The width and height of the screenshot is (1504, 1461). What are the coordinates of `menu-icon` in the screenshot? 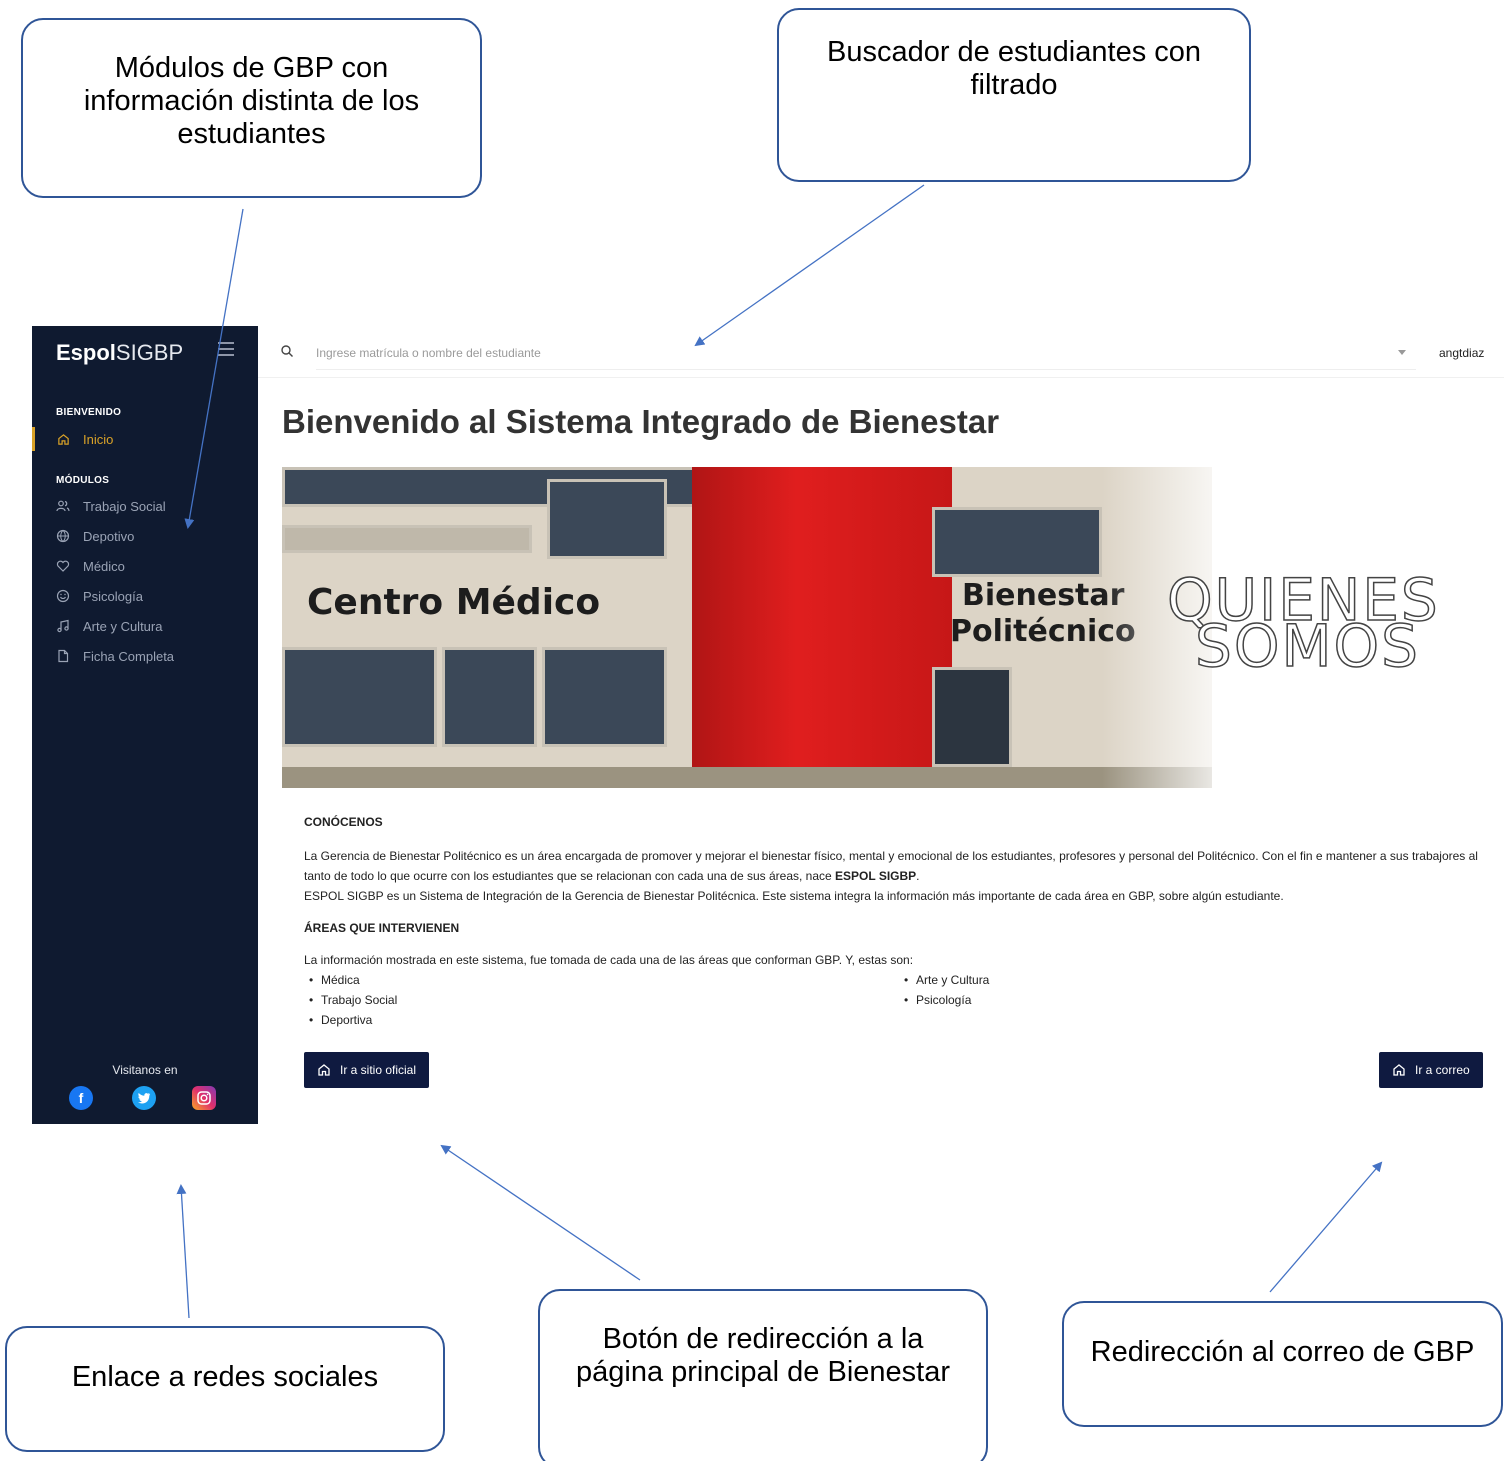 It's located at (226, 349).